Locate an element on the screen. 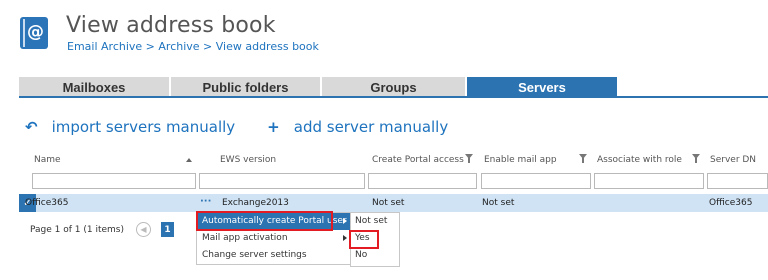 This screenshot has height=280, width=768. name-filter-input is located at coordinates (114, 181).